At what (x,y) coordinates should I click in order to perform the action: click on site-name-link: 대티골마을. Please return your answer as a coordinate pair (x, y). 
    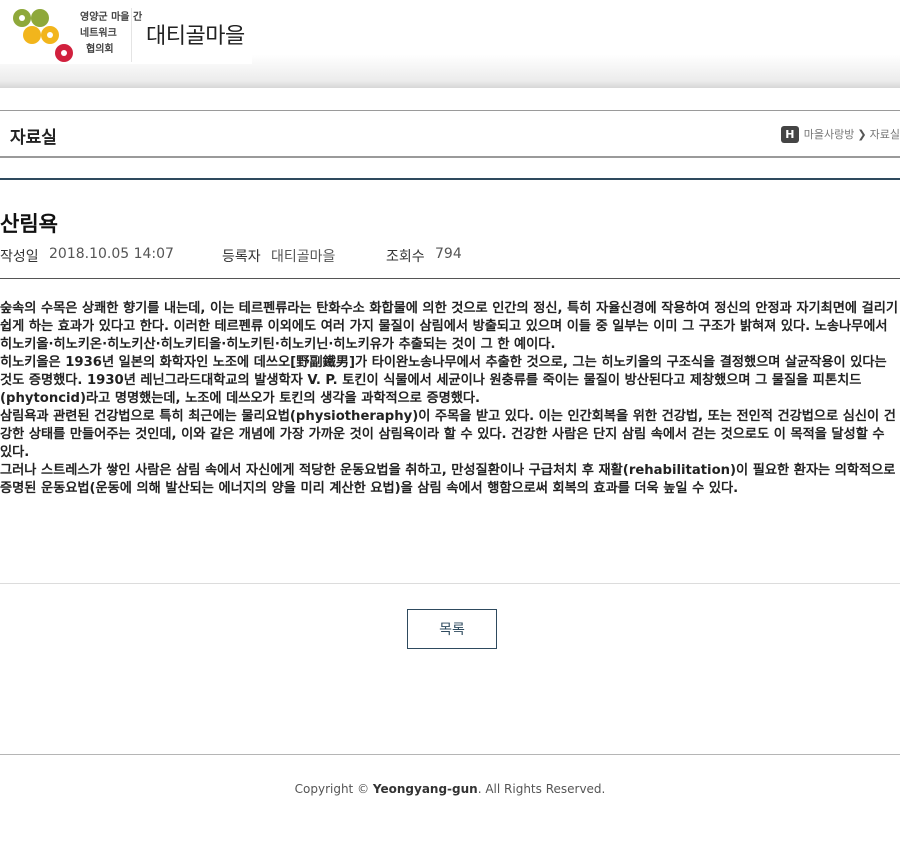
    Looking at the image, I should click on (195, 34).